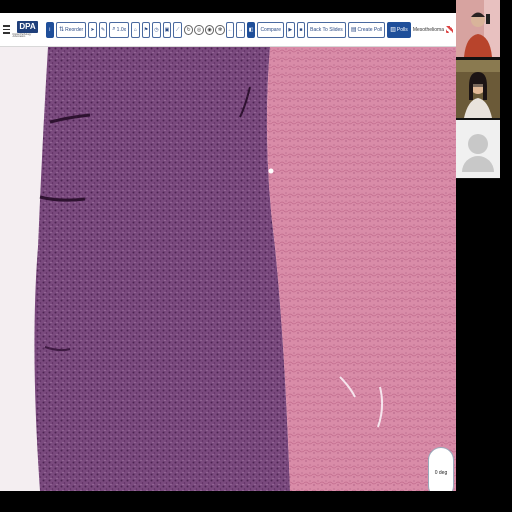  Describe the element at coordinates (441, 473) in the screenshot. I see `rotation-label: 0 deg` at that location.